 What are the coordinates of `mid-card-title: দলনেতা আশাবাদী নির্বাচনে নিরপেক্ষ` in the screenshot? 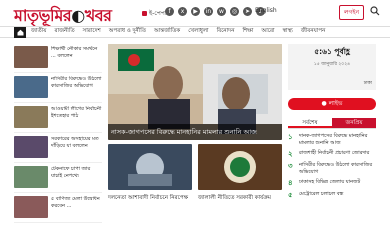 It's located at (148, 198).